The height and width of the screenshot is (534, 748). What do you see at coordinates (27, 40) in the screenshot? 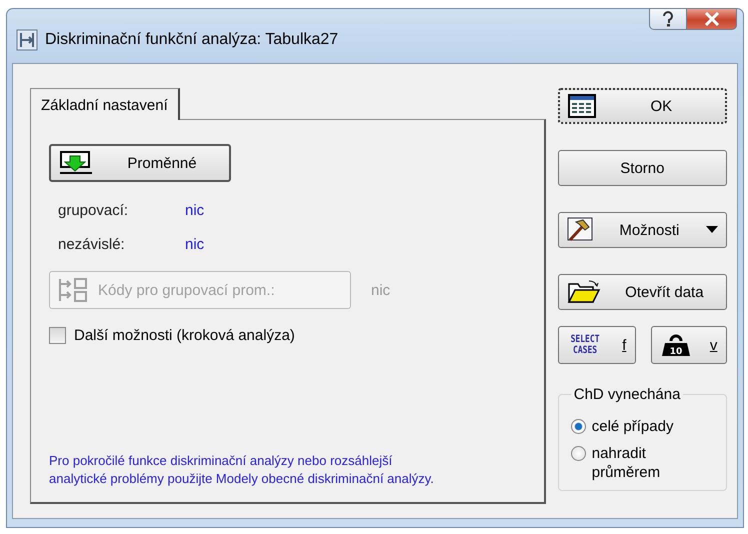
I see `app-icon` at bounding box center [27, 40].